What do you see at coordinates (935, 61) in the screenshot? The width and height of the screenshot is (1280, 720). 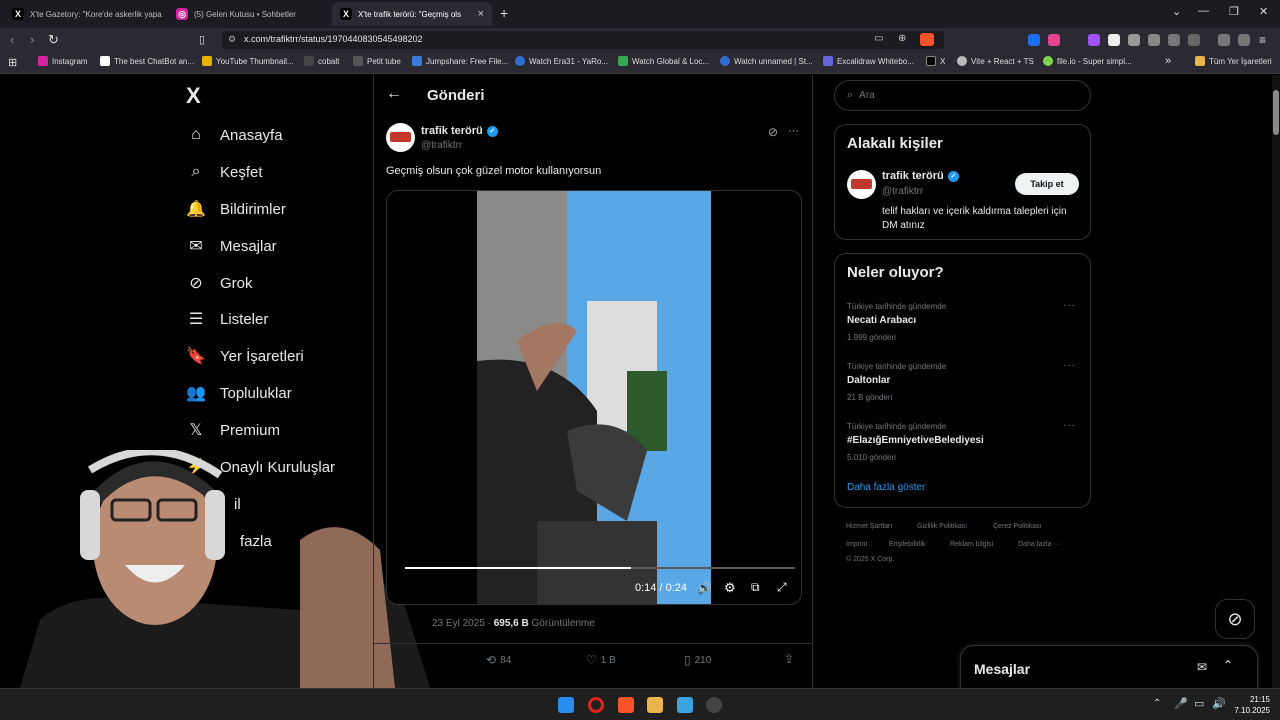 I see `bookmark-item: X` at bounding box center [935, 61].